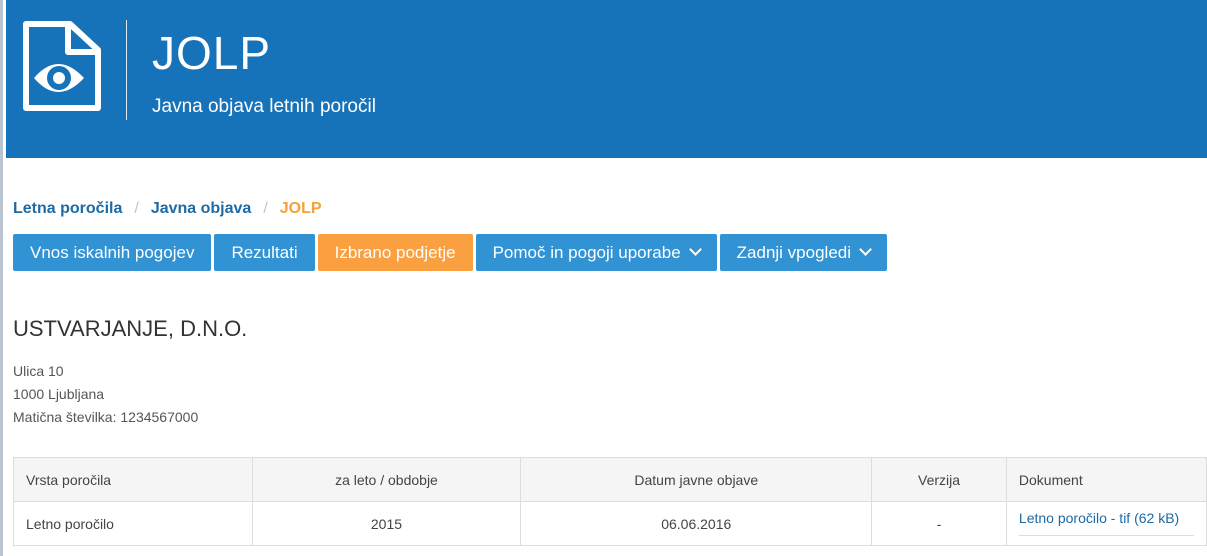 This screenshot has width=1207, height=556. I want to click on nav-search-conditions-button: Vnos iskalnih pogojev, so click(112, 252).